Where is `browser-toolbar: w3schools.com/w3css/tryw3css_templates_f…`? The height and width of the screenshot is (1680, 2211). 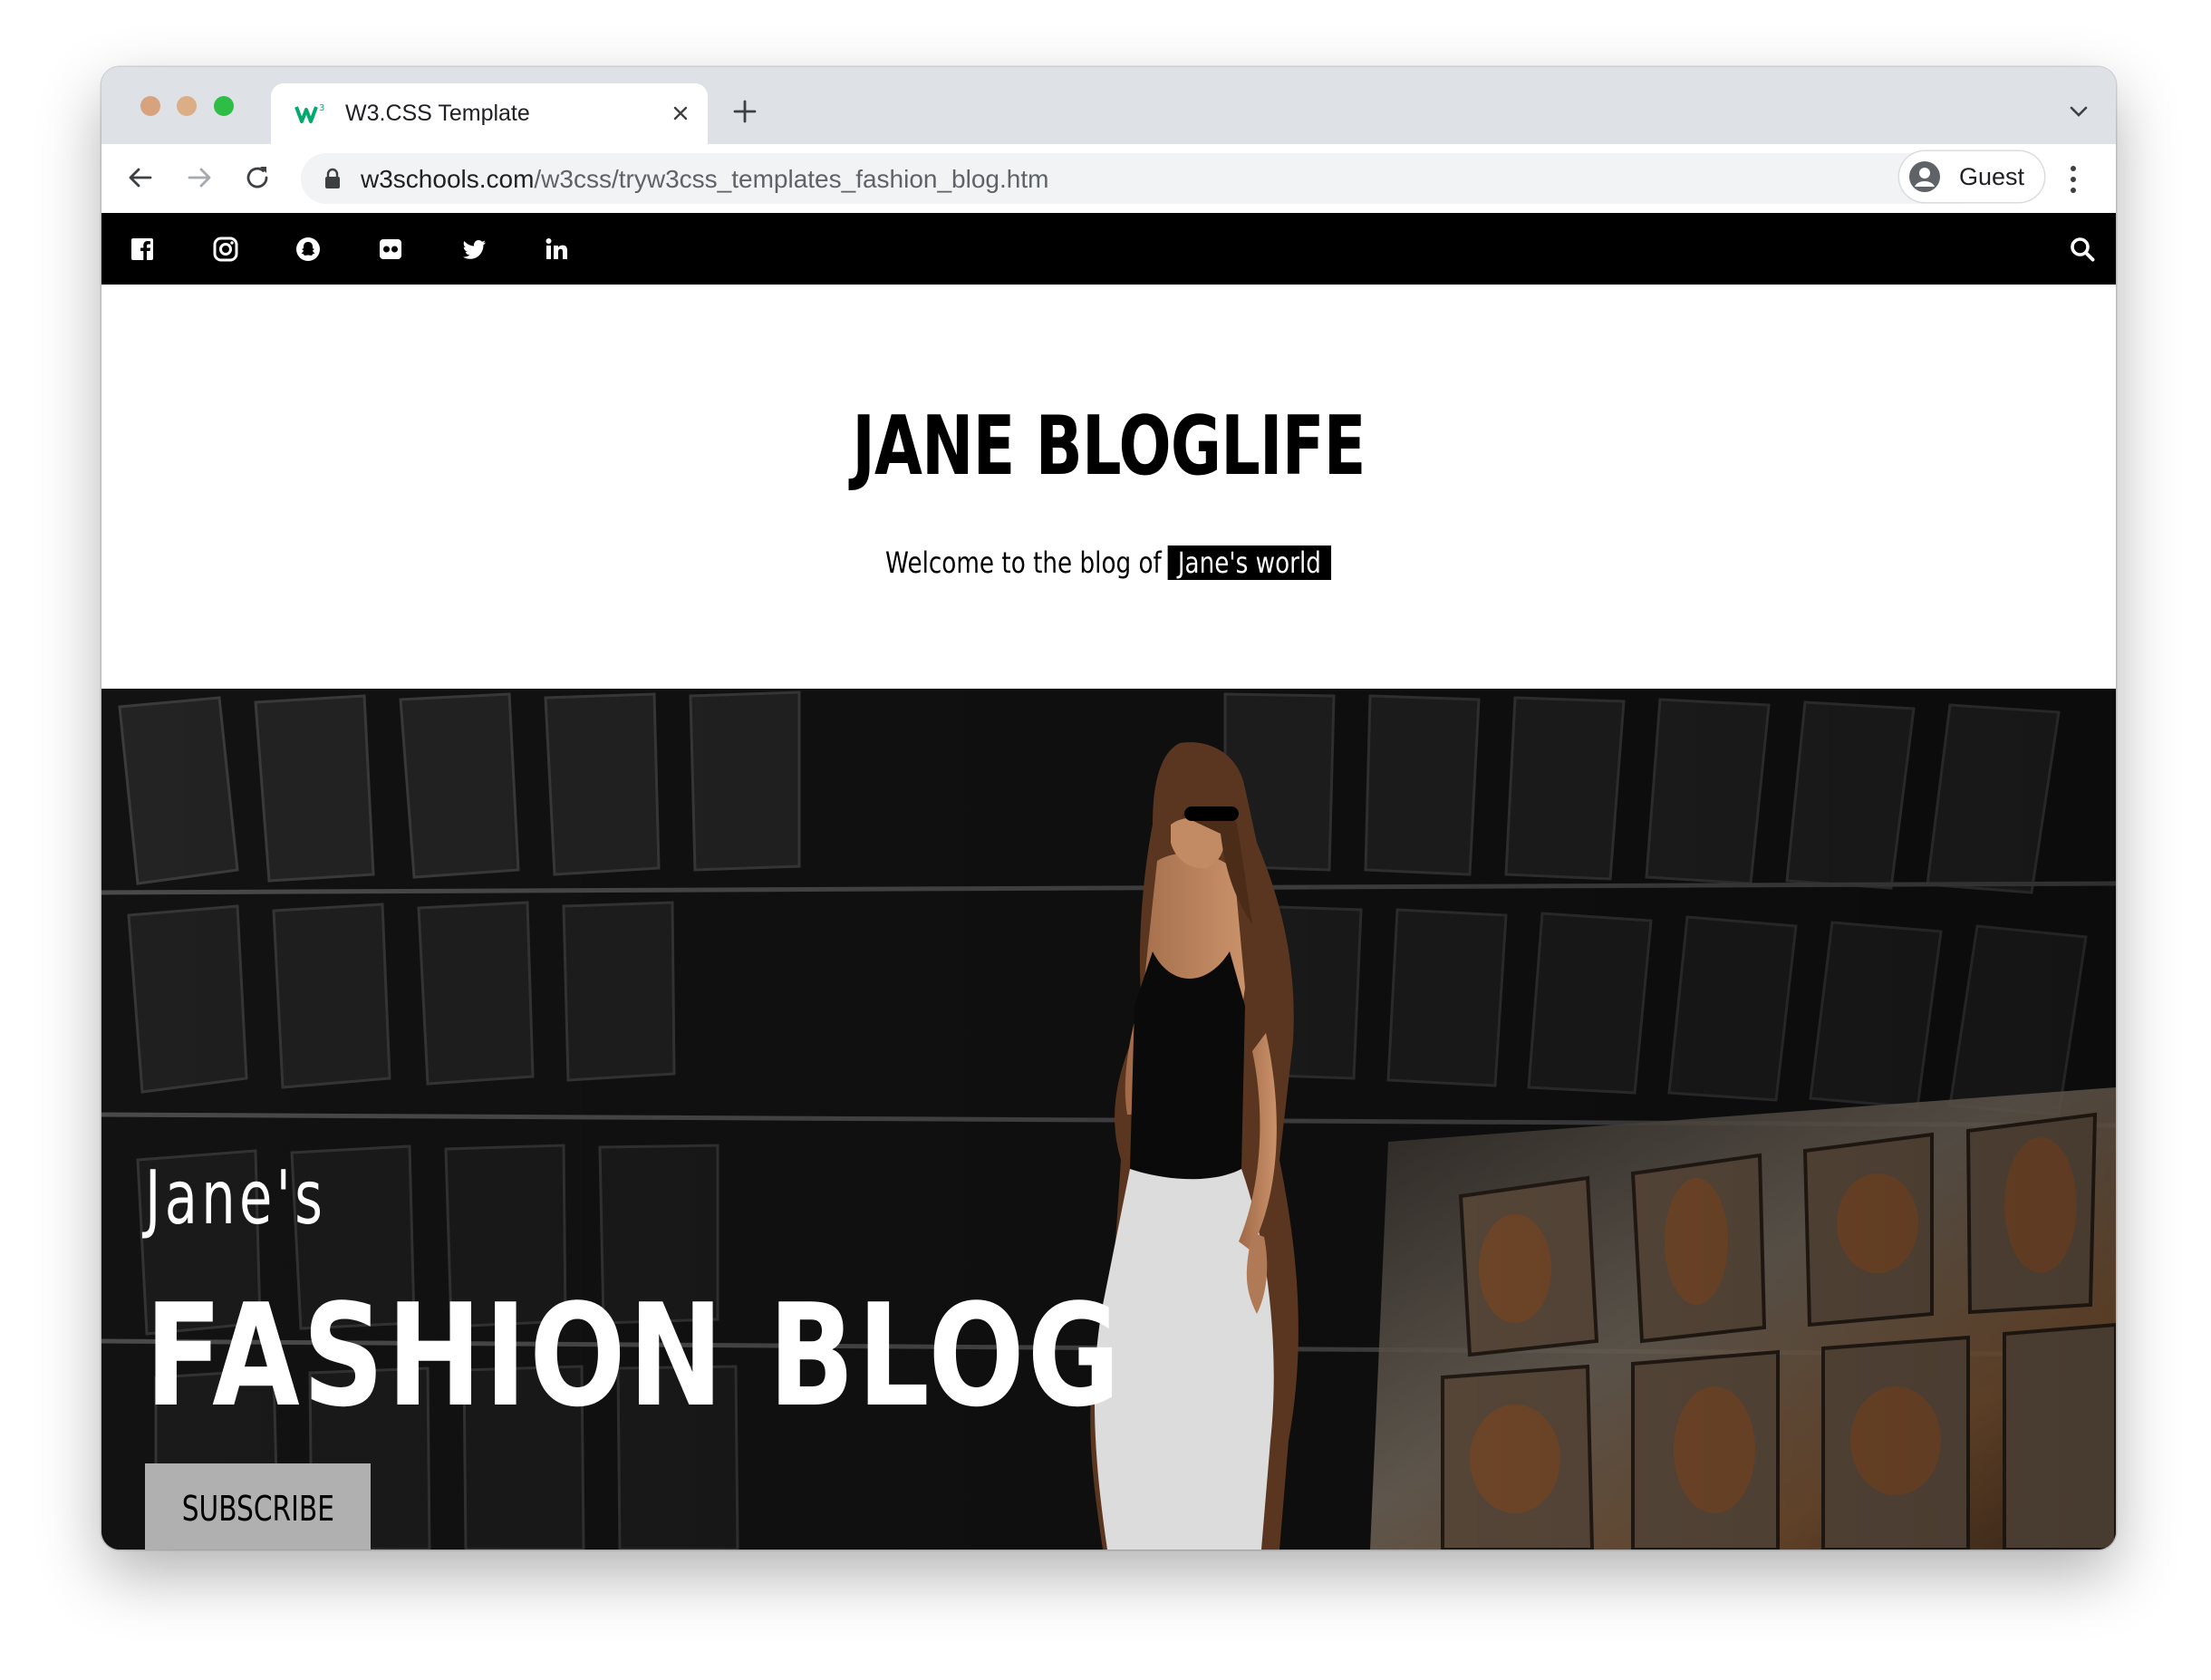 browser-toolbar: w3schools.com/w3css/tryw3css_templates_f… is located at coordinates (1109, 179).